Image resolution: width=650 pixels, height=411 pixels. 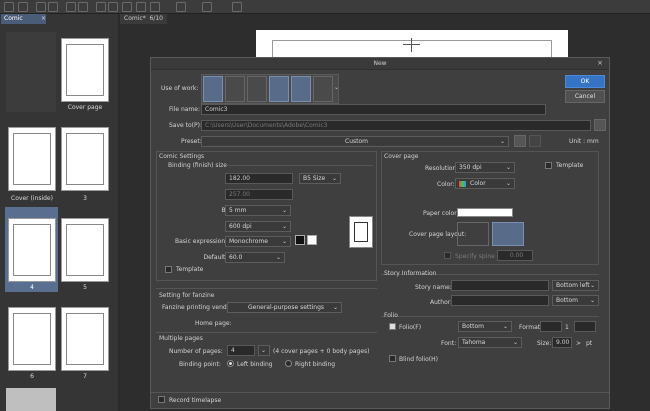 I want to click on font-select: Tahoma ⌄, so click(x=490, y=342).